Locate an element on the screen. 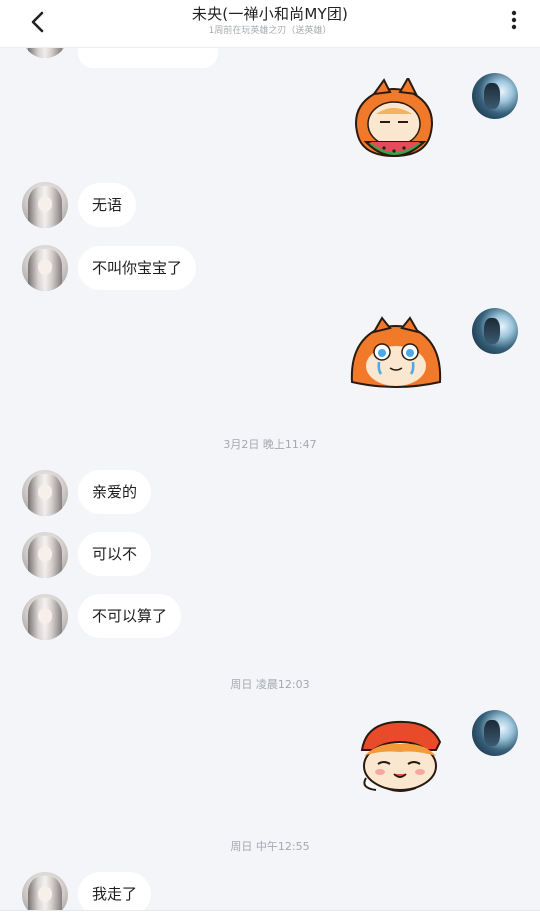 This screenshot has width=540, height=916. message-bubble: 可以不 is located at coordinates (115, 554).